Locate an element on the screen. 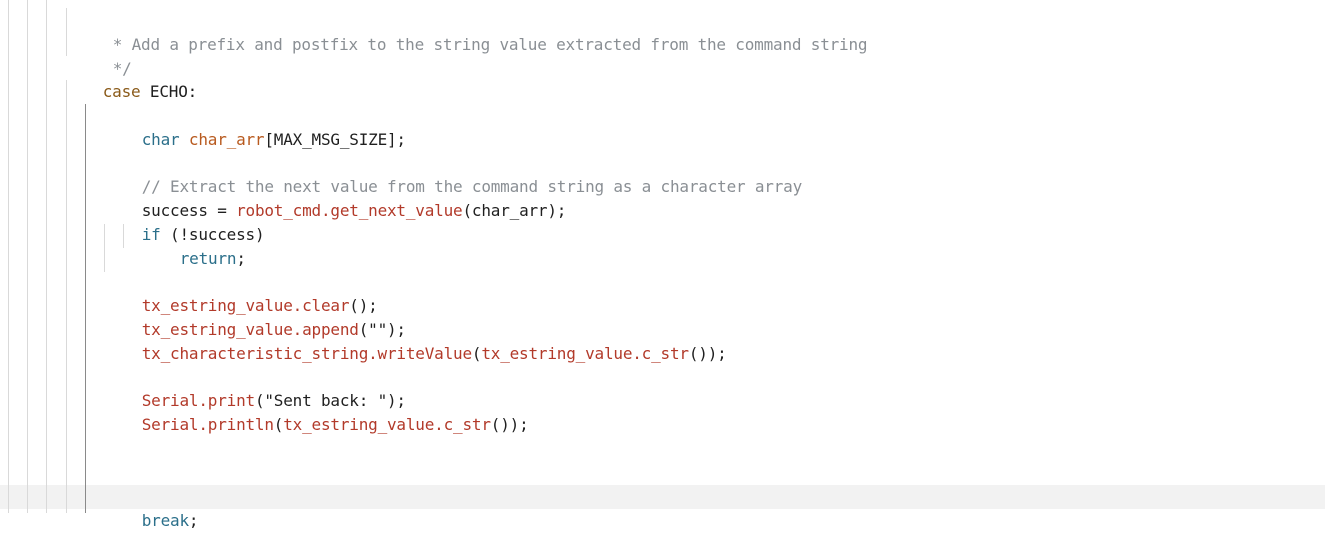 This screenshot has height=557, width=1325. code-line-break: break; is located at coordinates (151, 507).